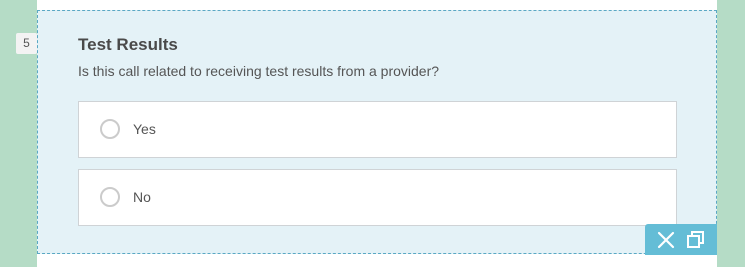 The height and width of the screenshot is (267, 745). What do you see at coordinates (696, 240) in the screenshot?
I see `duplicate-icon` at bounding box center [696, 240].